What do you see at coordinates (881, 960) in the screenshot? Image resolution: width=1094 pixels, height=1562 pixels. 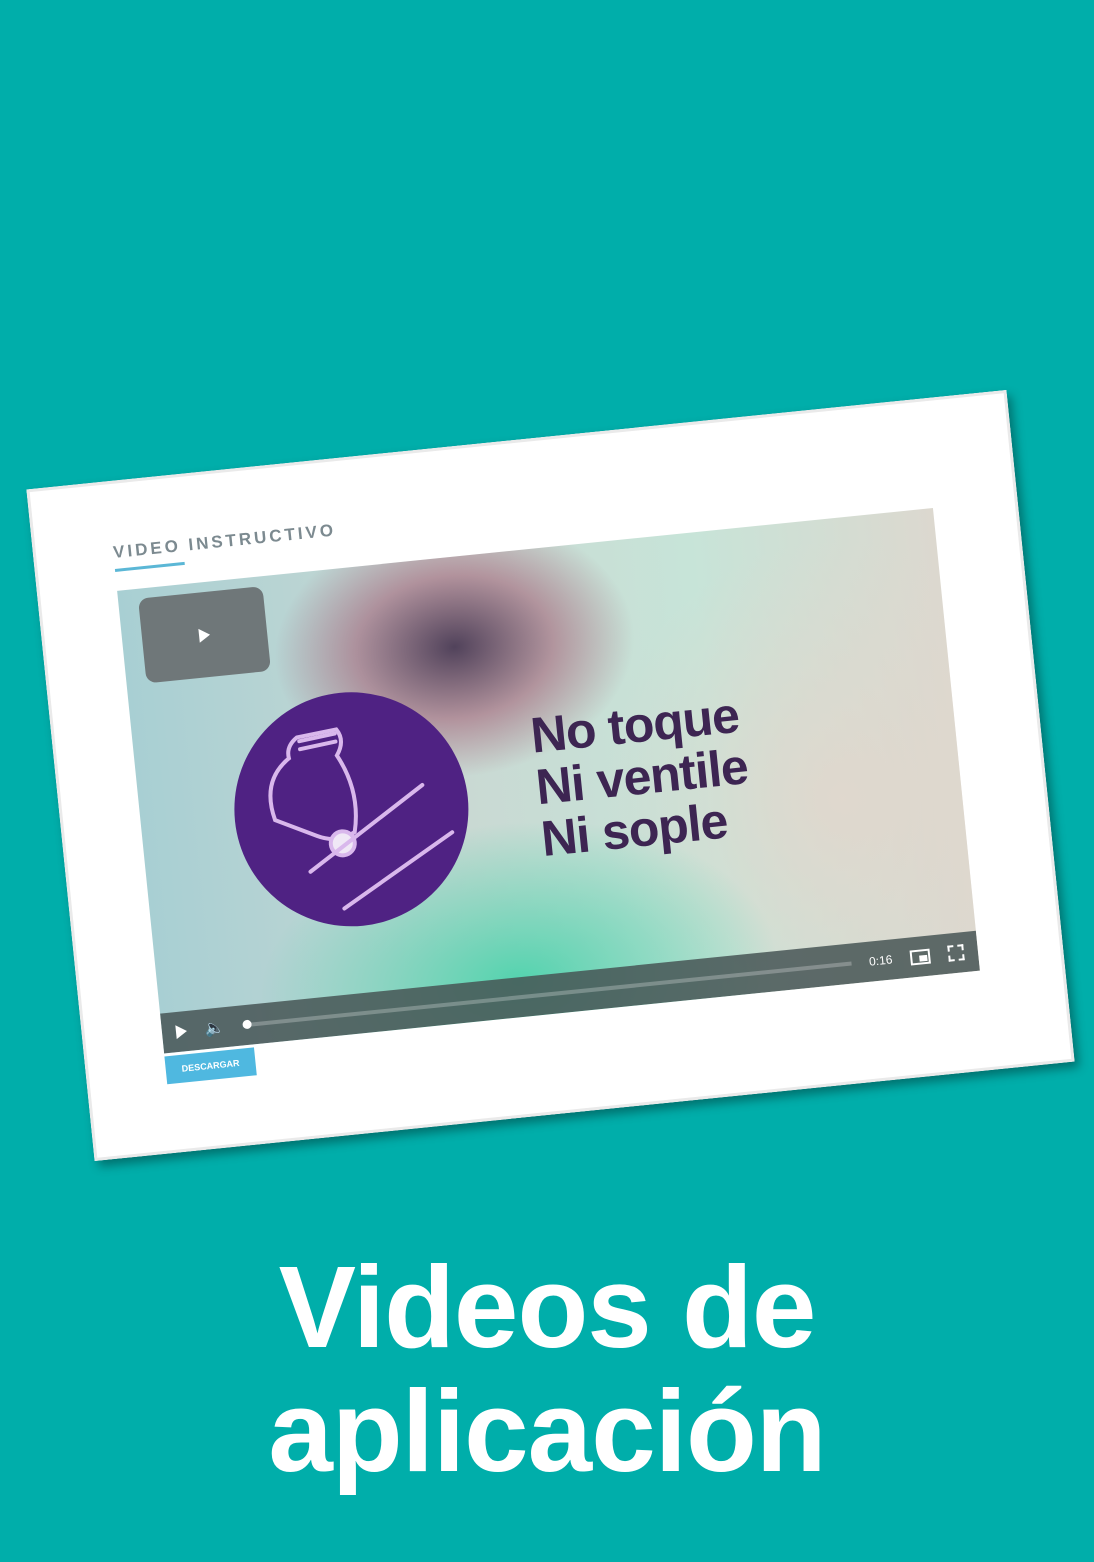 I see `time-display: 0:16` at bounding box center [881, 960].